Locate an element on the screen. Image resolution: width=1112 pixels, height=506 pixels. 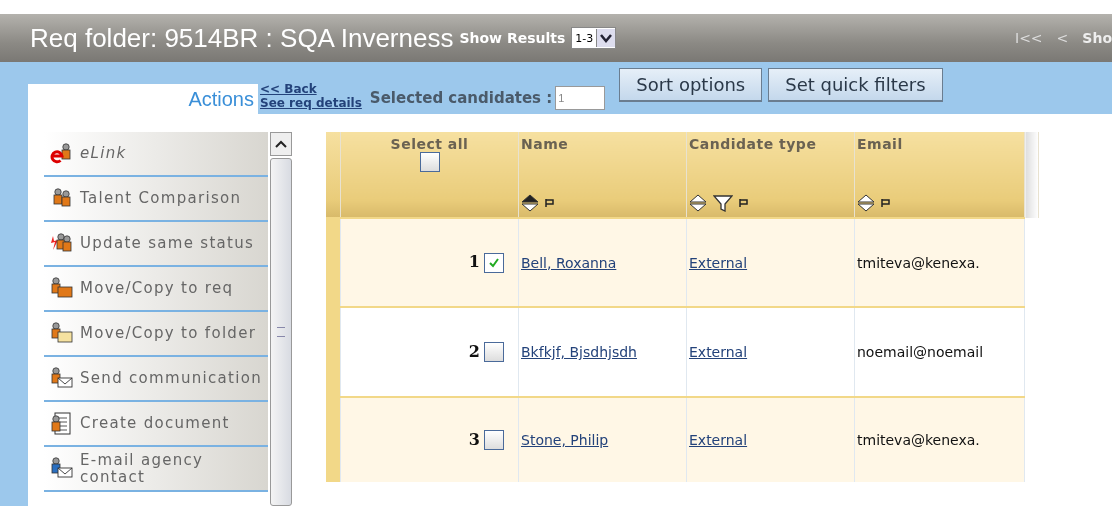
back-link: << Back is located at coordinates (311, 89).